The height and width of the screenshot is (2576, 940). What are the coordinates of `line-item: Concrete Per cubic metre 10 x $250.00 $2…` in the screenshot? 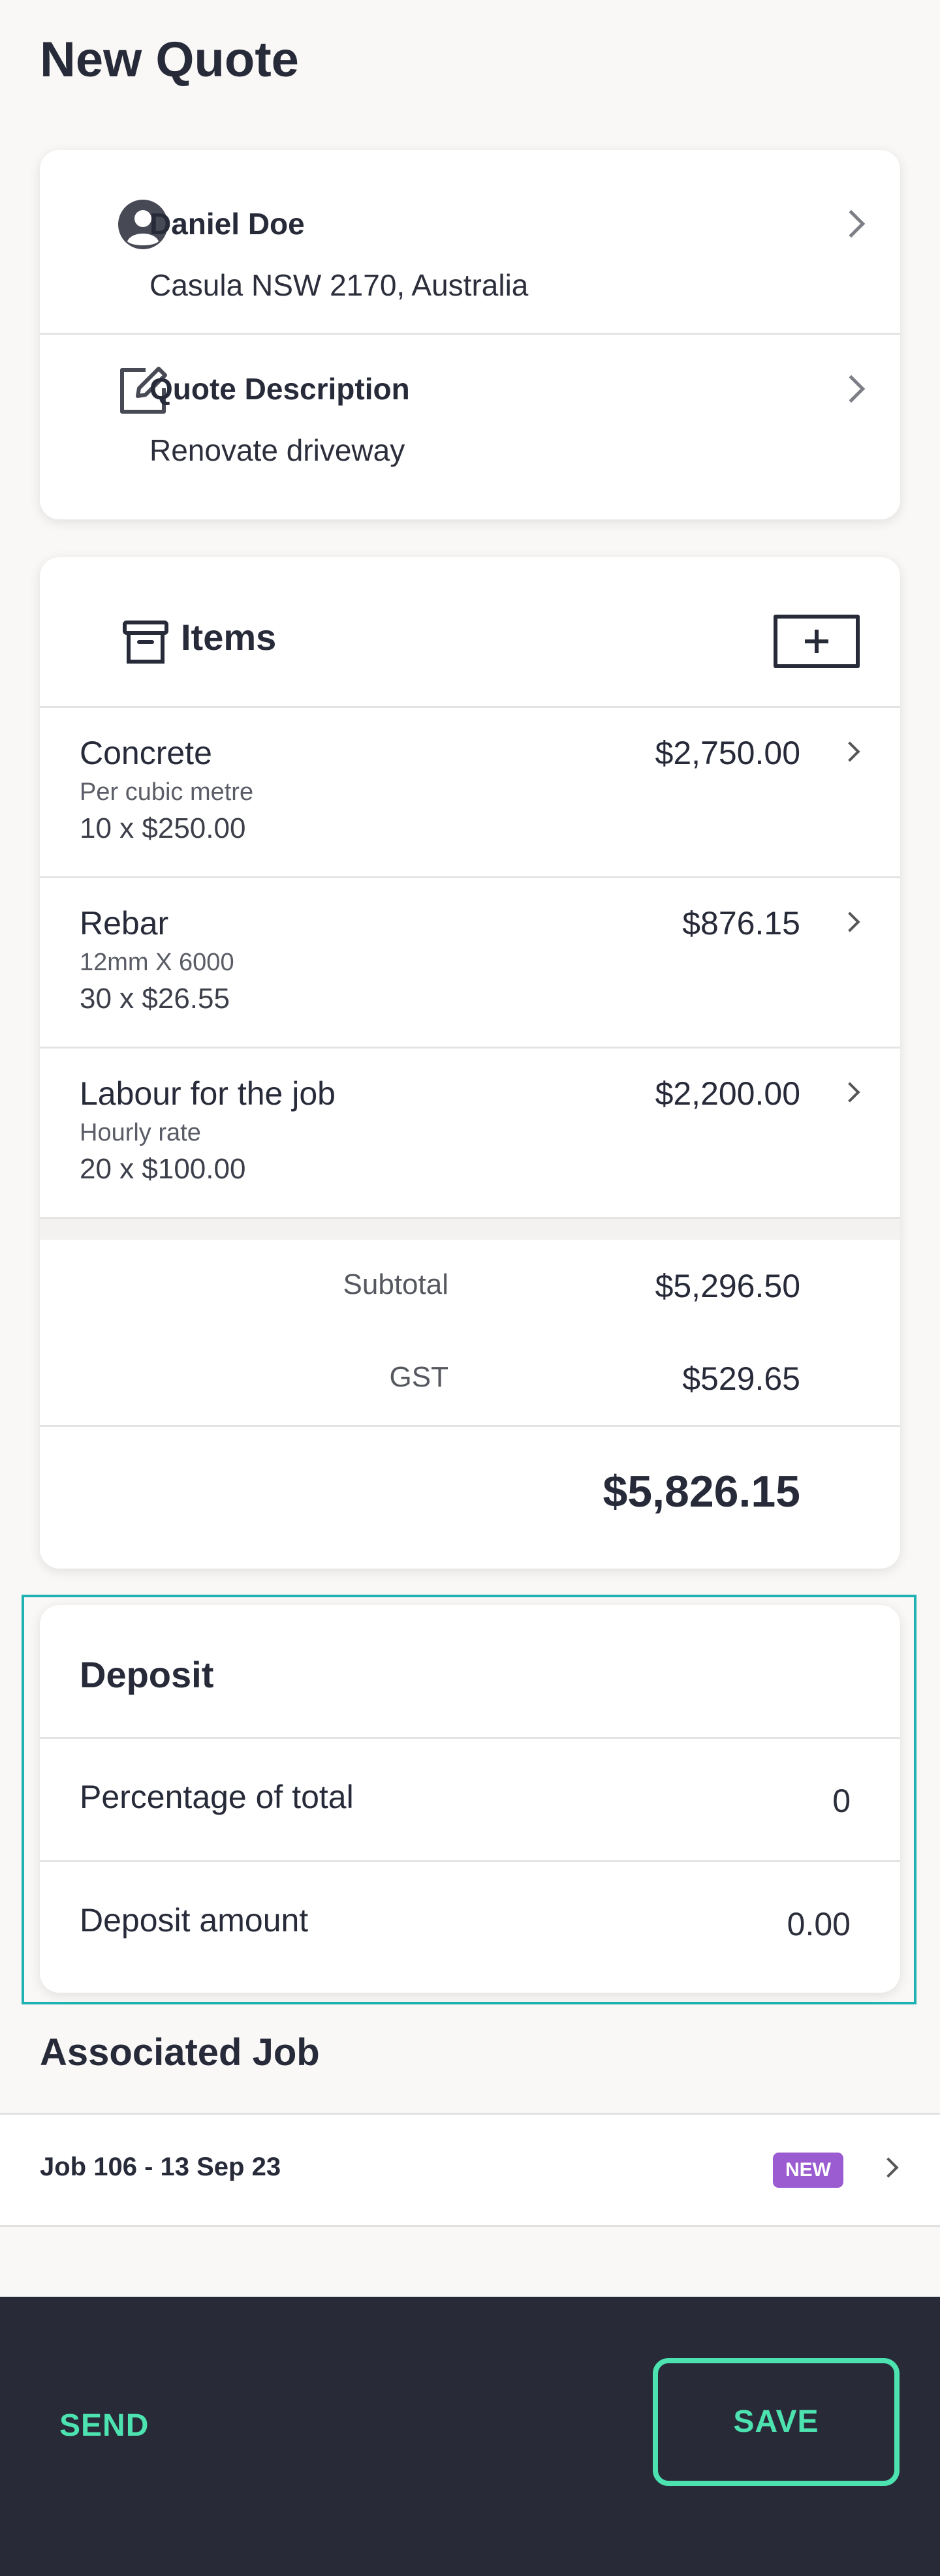 It's located at (470, 792).